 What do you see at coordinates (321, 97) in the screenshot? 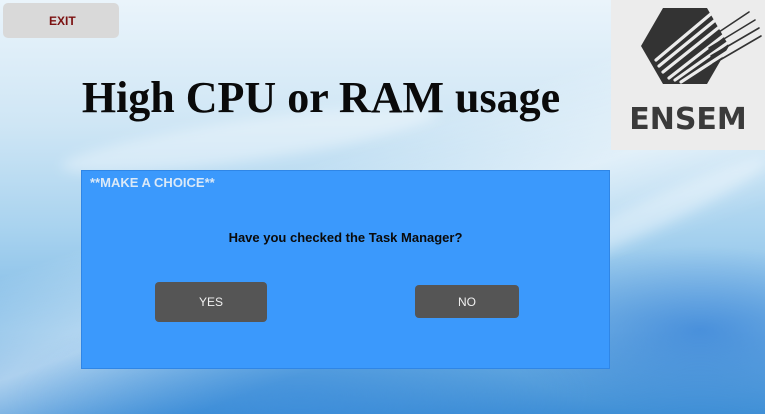
I see `page-title: High CPU or RAM usage` at bounding box center [321, 97].